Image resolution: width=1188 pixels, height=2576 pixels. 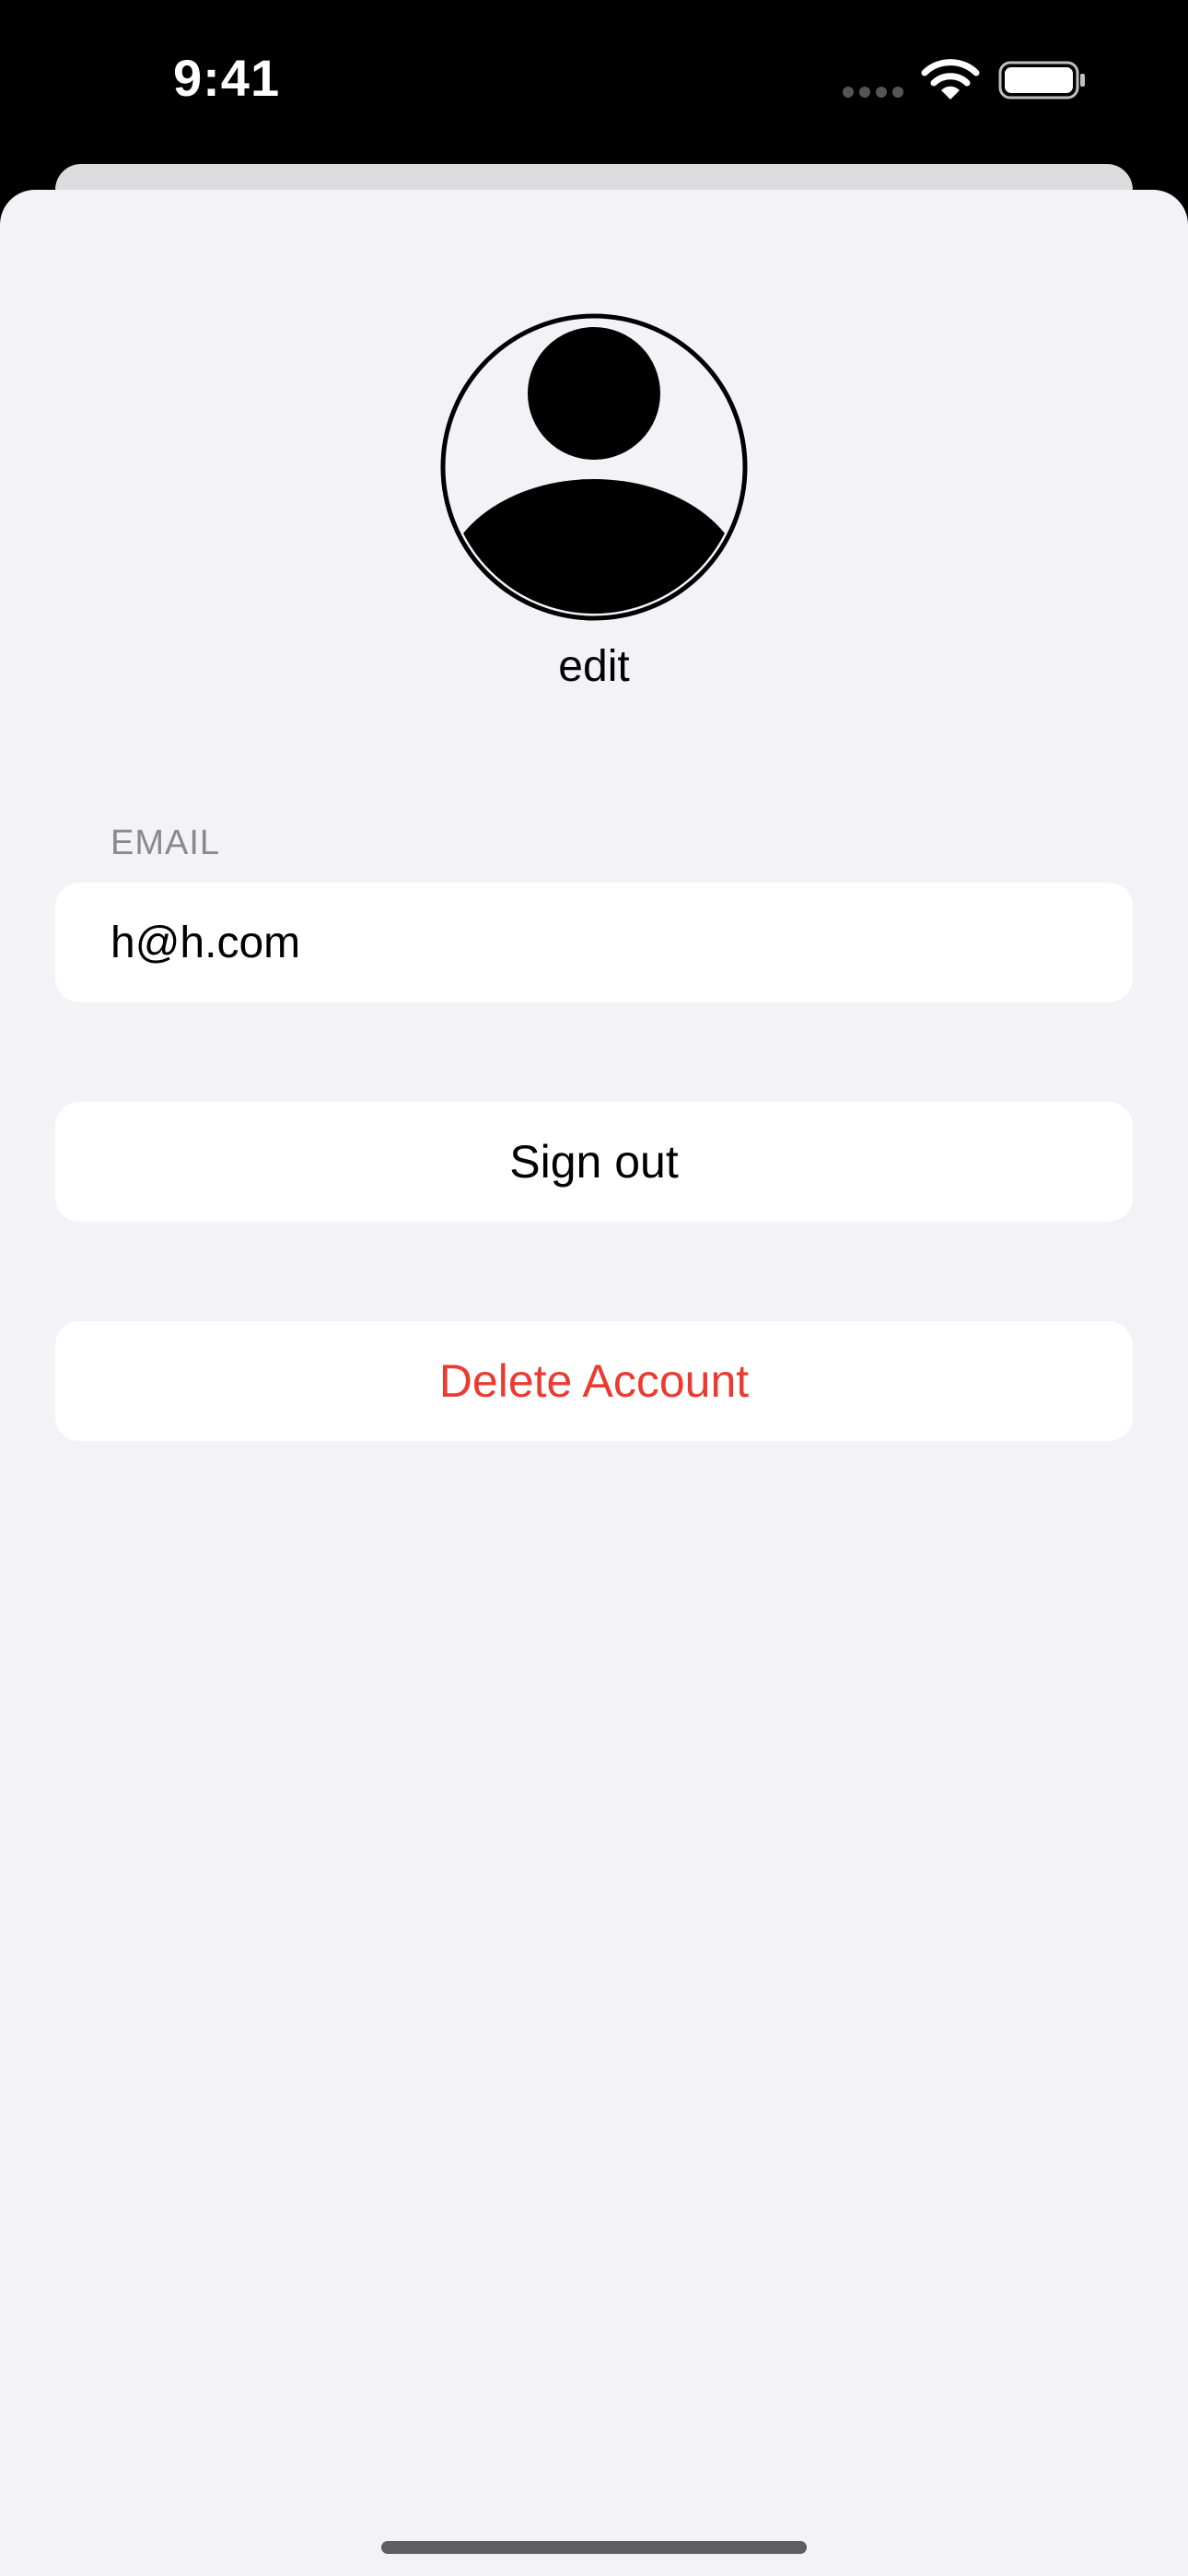 What do you see at coordinates (594, 467) in the screenshot?
I see `person-circle-icon` at bounding box center [594, 467].